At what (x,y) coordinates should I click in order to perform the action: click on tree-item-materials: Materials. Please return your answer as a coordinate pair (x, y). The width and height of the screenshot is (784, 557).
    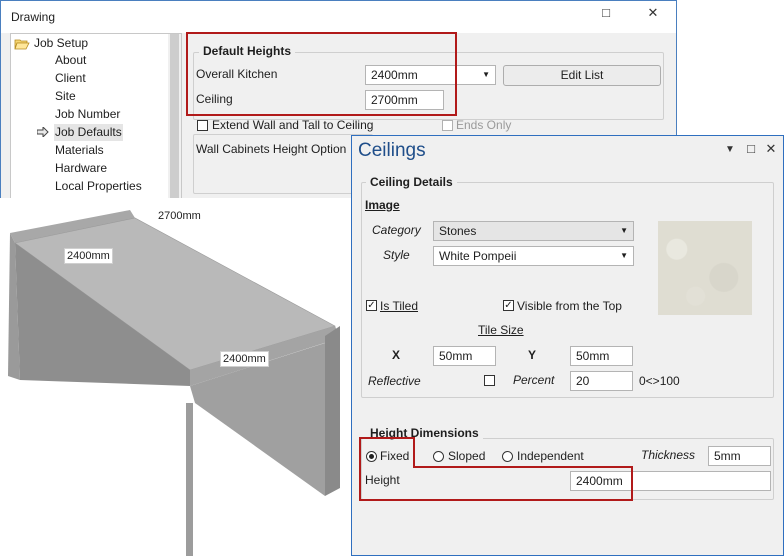
    Looking at the image, I should click on (79, 150).